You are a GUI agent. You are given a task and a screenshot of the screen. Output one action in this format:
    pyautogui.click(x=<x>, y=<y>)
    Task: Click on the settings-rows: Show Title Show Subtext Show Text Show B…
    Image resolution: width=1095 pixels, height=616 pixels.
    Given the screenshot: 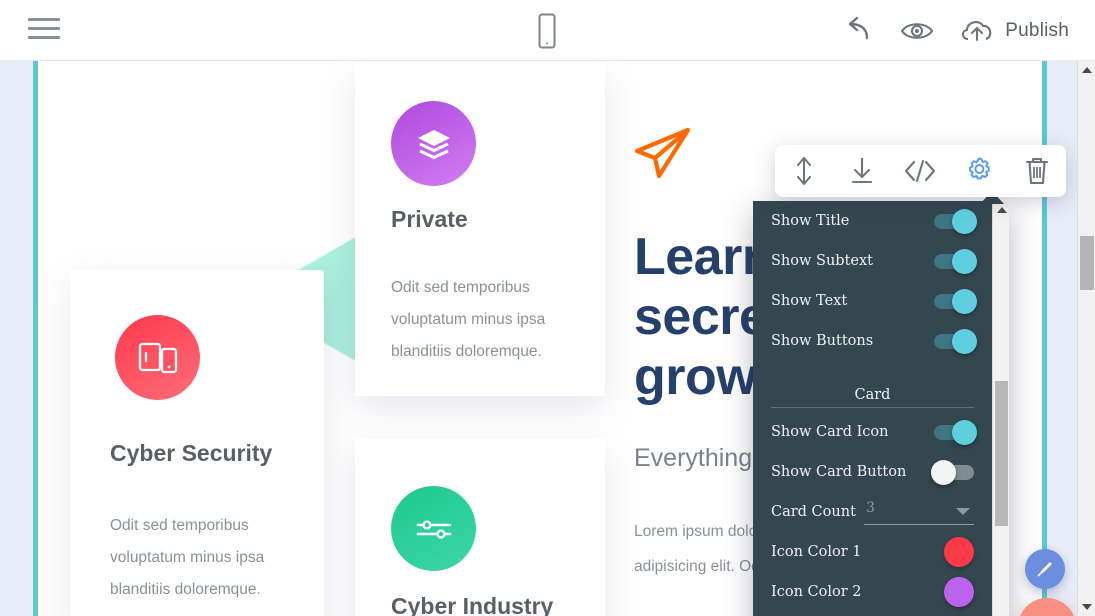 What is the action you would take?
    pyautogui.click(x=872, y=408)
    